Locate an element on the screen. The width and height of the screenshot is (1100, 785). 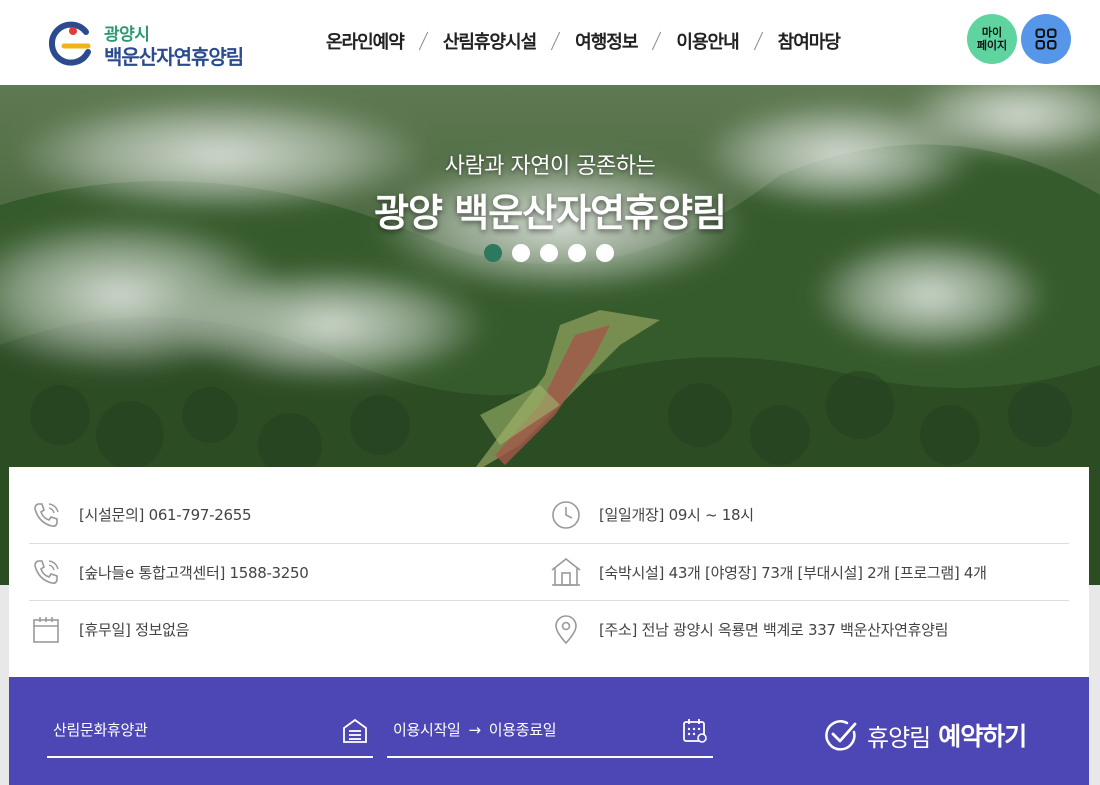
nav-travel-info: 여행정보 is located at coordinates (606, 41).